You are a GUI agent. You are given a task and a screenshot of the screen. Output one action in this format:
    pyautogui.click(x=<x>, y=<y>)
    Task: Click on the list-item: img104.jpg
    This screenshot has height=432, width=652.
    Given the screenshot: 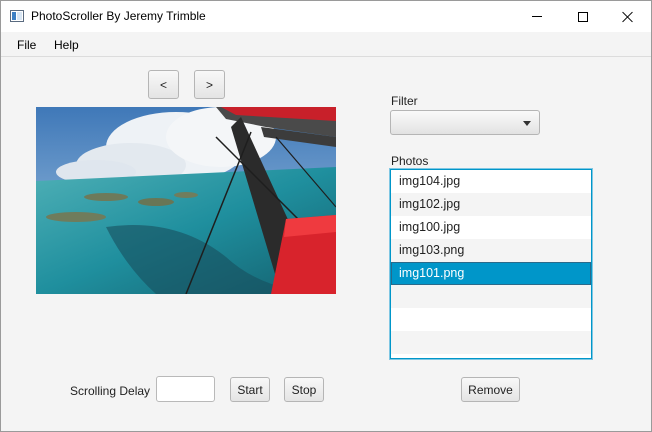 What is the action you would take?
    pyautogui.click(x=491, y=181)
    